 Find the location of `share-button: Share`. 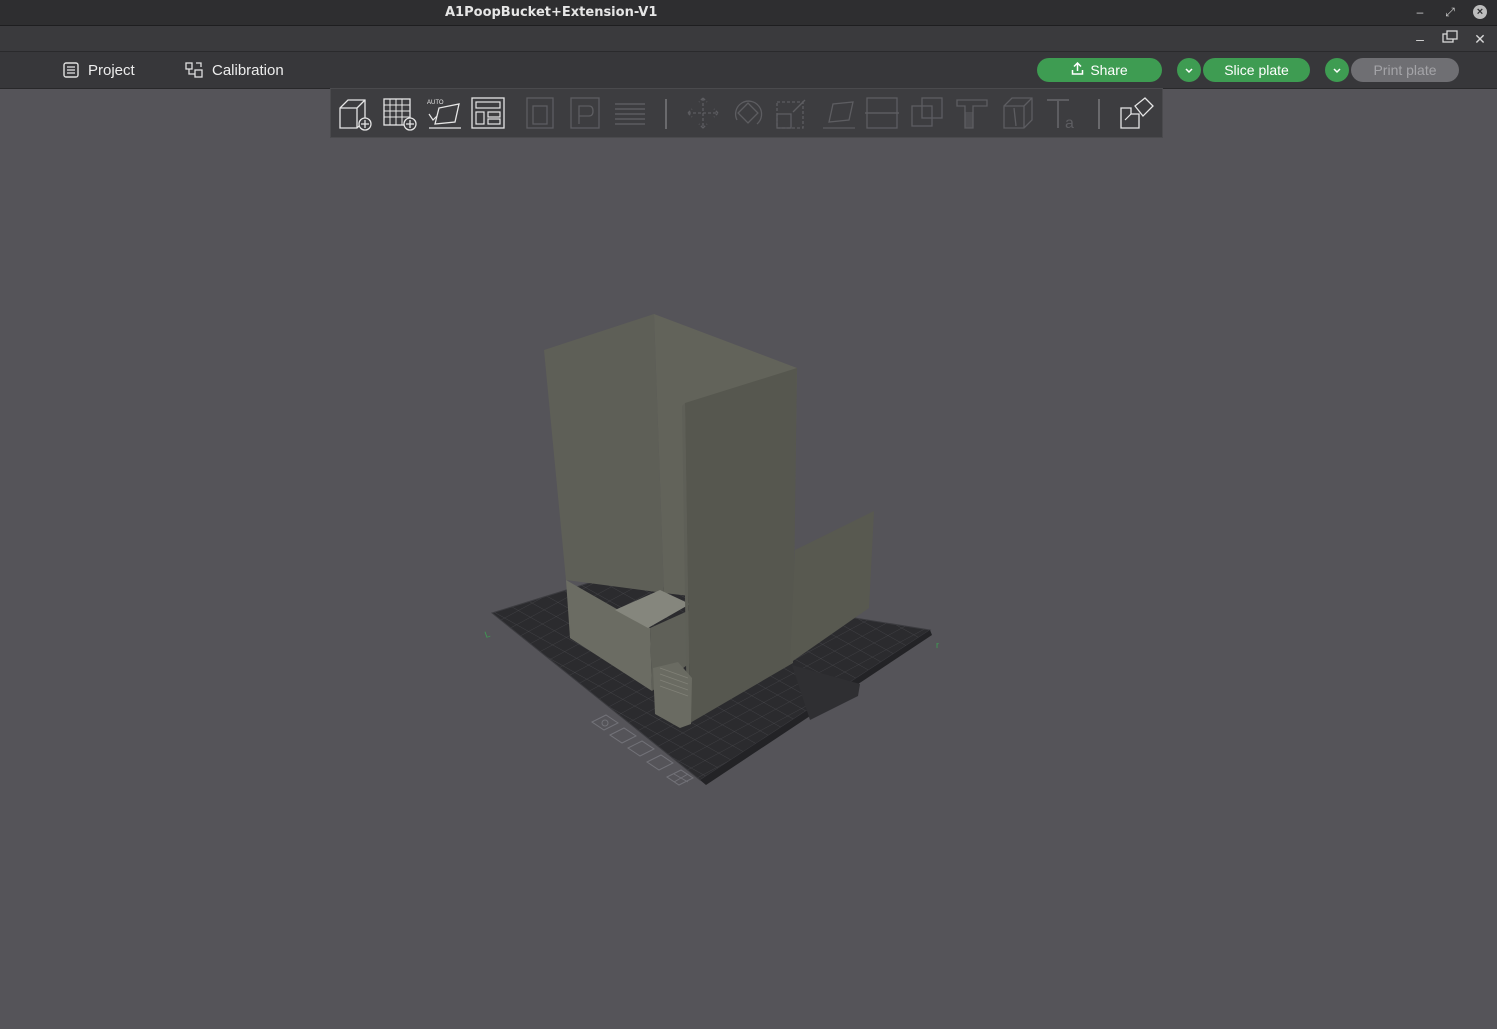

share-button: Share is located at coordinates (1099, 70).